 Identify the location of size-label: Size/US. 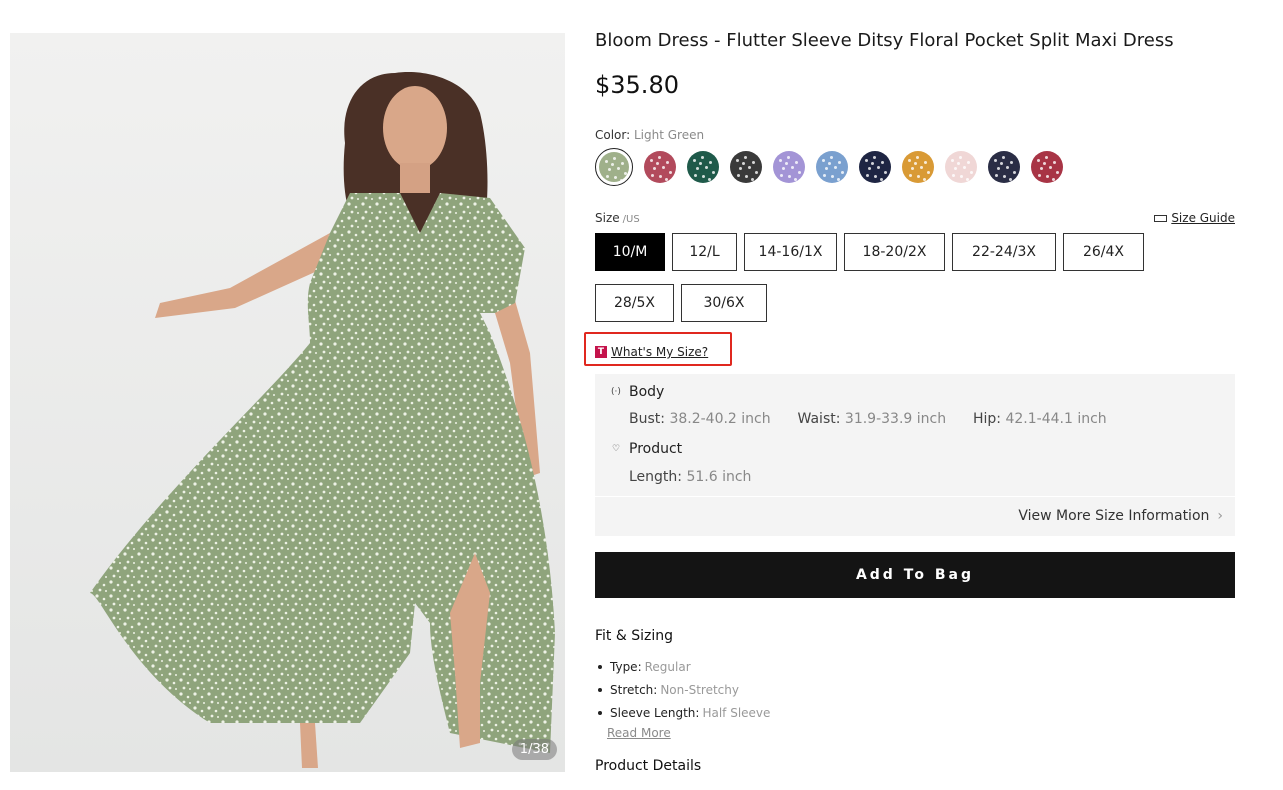
(617, 218).